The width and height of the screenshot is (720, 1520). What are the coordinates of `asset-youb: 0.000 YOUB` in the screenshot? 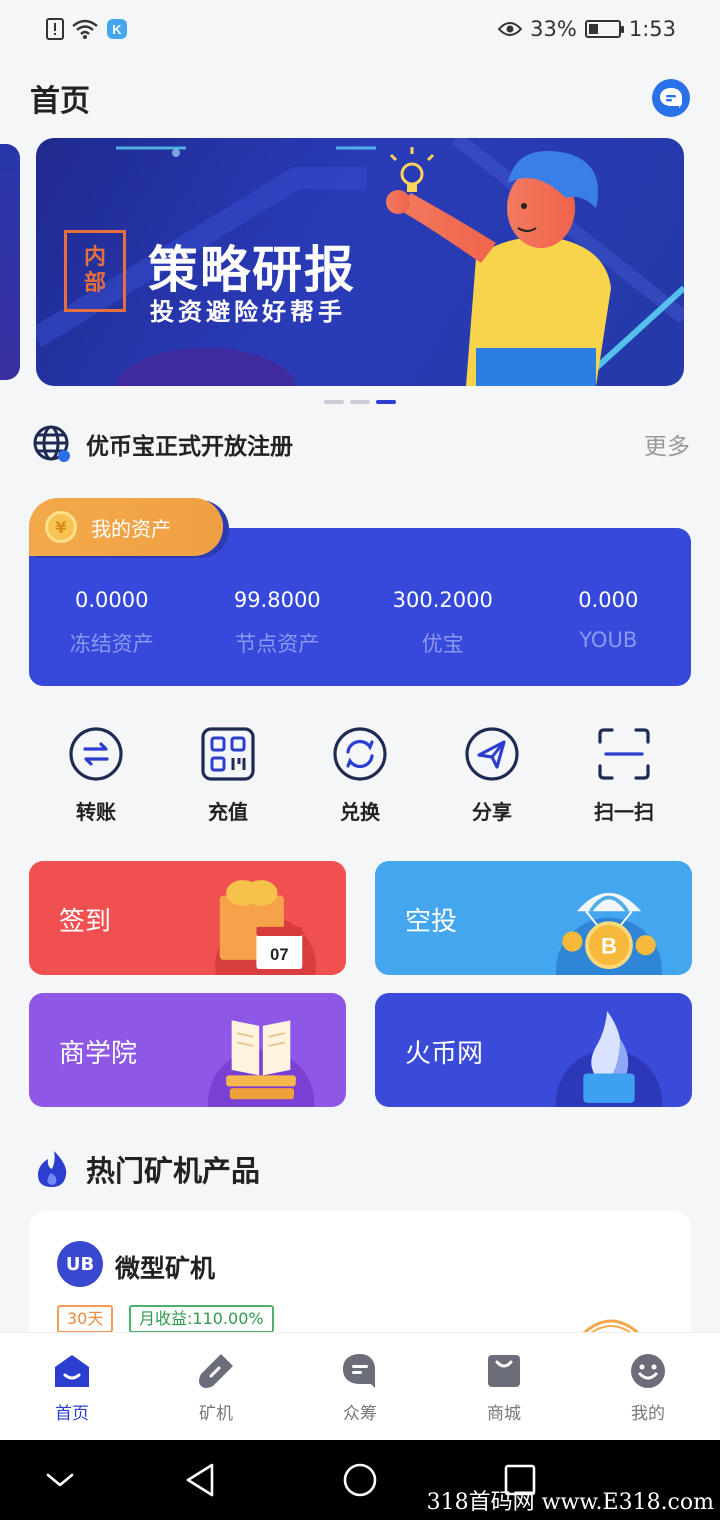 It's located at (609, 623).